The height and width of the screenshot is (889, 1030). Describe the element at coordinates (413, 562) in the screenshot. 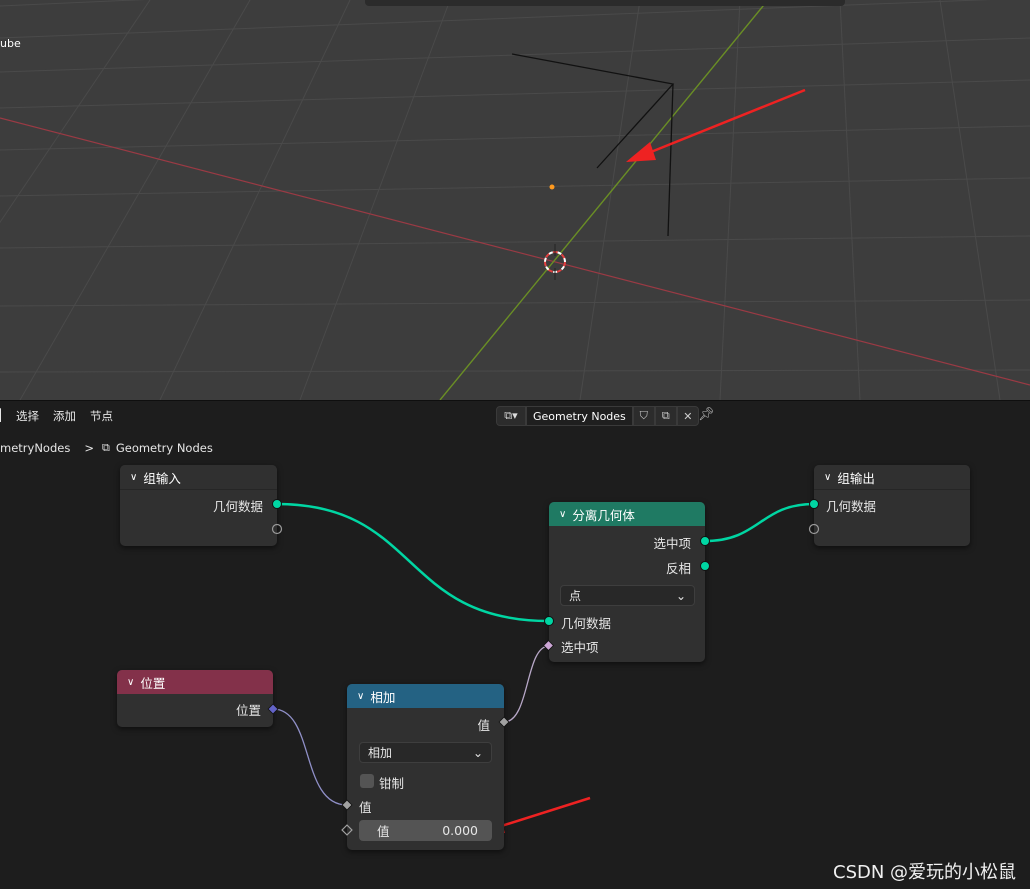

I see `link-geometry-to-separate` at that location.